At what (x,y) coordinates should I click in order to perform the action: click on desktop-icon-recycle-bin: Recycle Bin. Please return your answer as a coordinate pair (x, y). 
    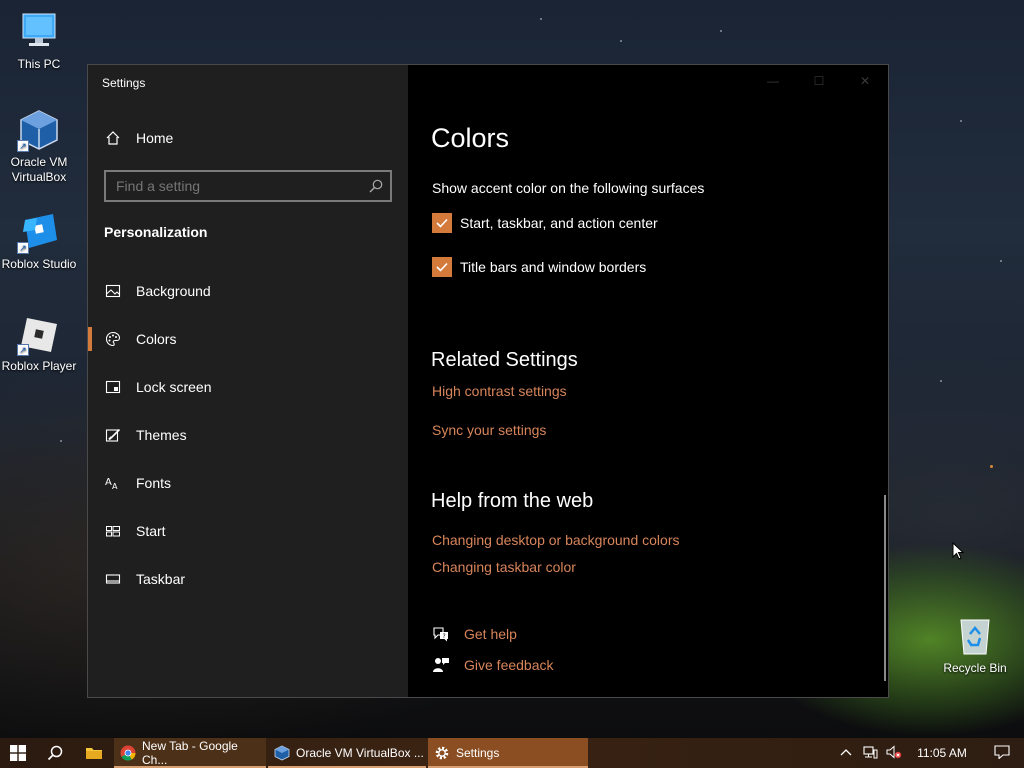
    Looking at the image, I should click on (975, 645).